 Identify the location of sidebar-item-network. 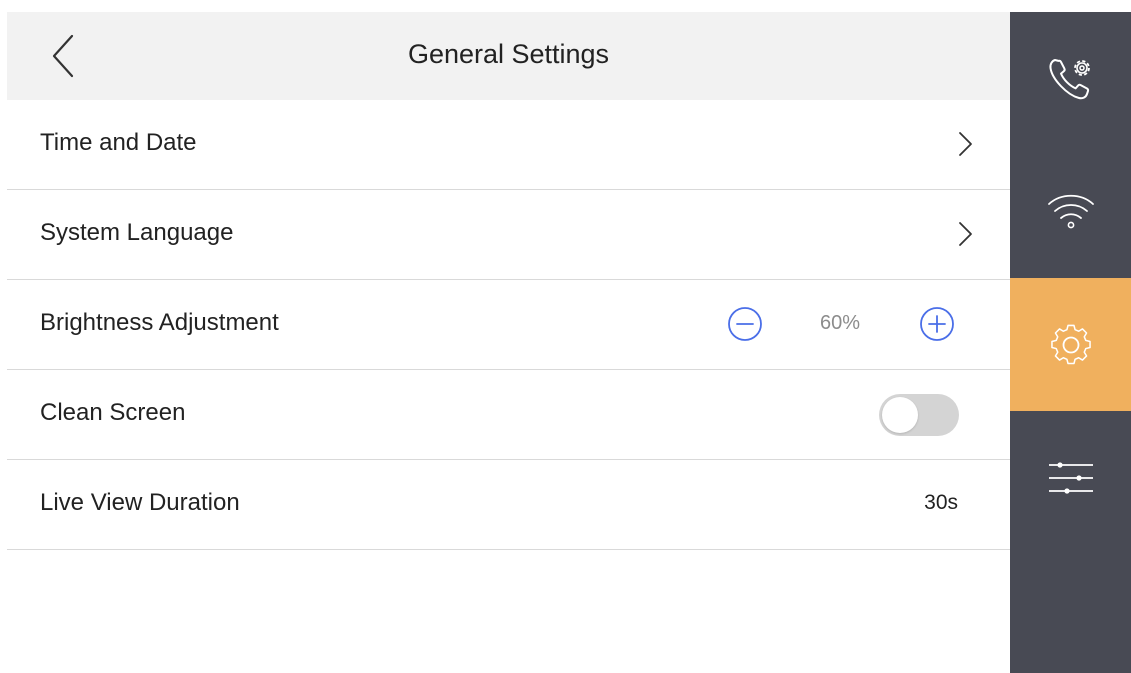
(1070, 211).